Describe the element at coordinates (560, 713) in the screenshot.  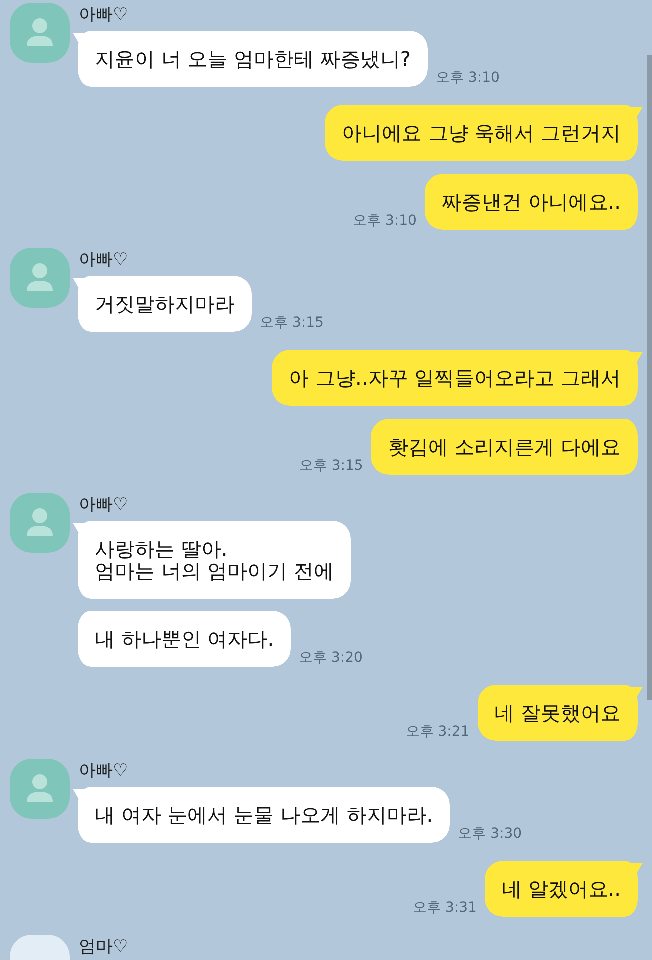
I see `message-bubble: 네 잘못했어요` at that location.